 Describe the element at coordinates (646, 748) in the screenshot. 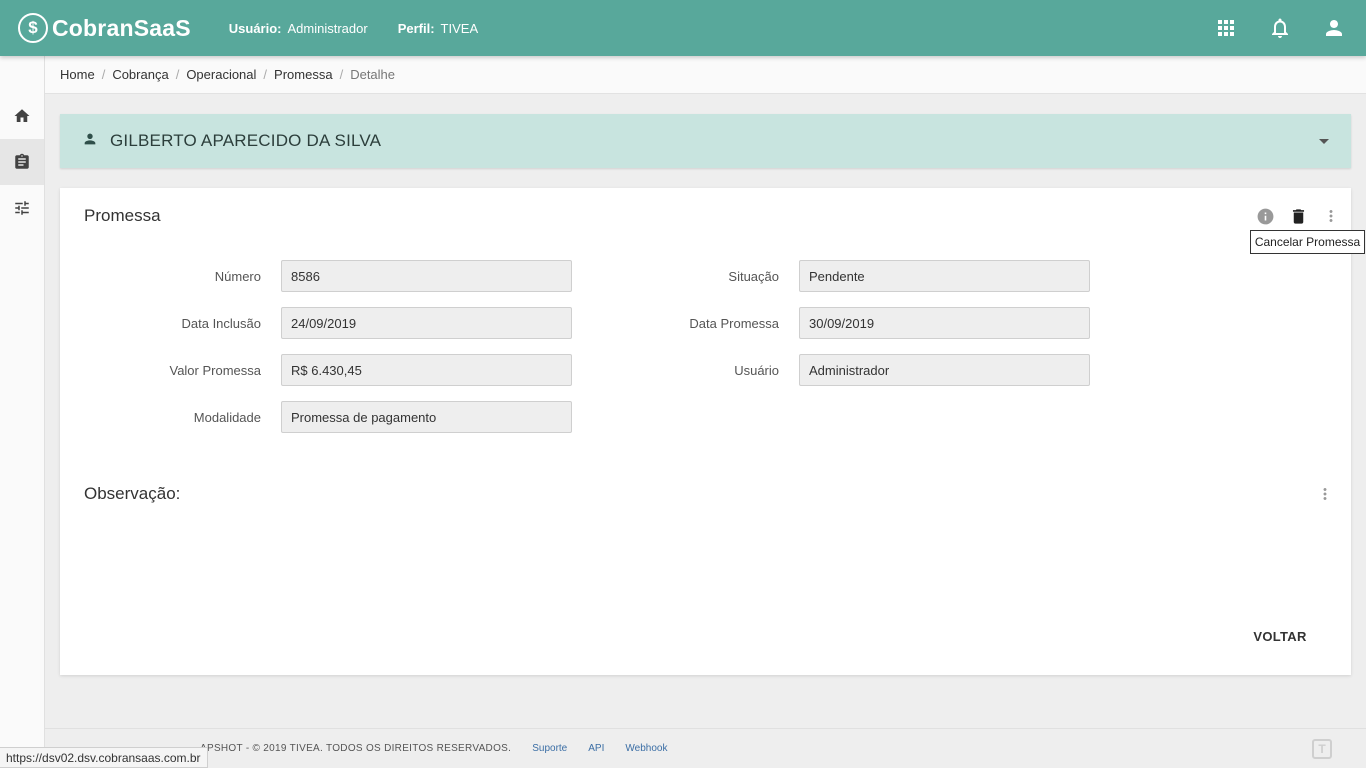

I see `footer-link-webhook: Webhook` at that location.